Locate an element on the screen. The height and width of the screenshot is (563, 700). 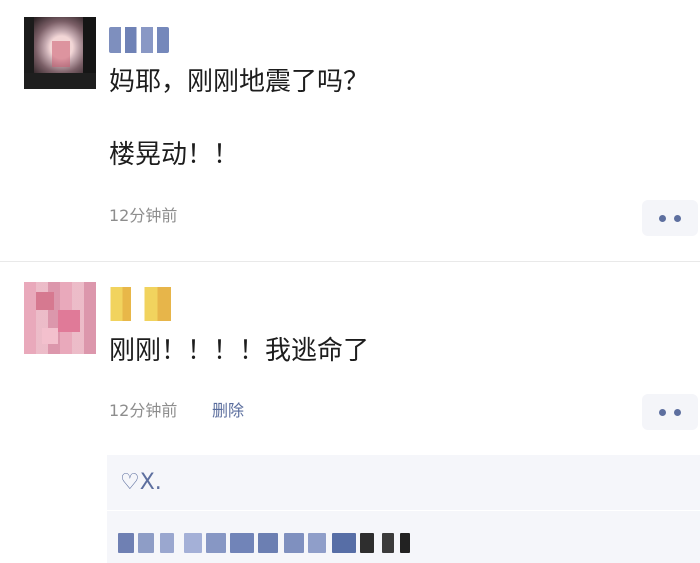
comment-text-line: 刚刚！！！！我逃命了 is located at coordinates (239, 351).